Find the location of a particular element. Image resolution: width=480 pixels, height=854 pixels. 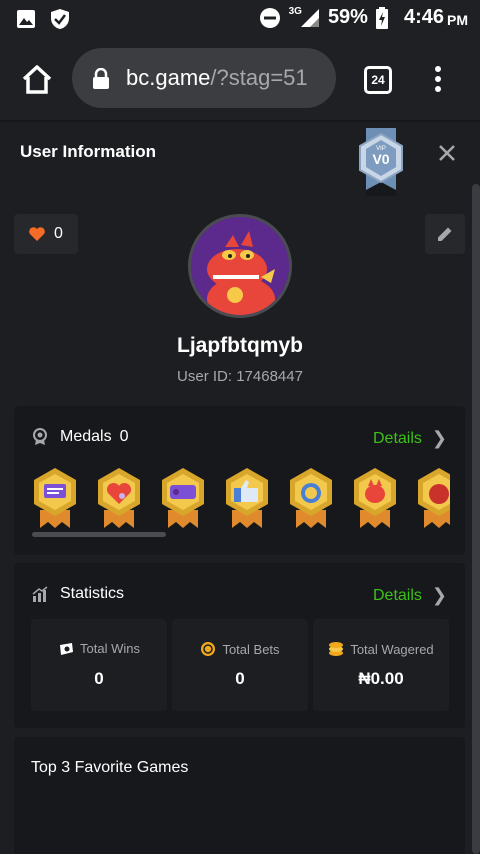

user-id: User ID: 17468447 is located at coordinates (240, 376).